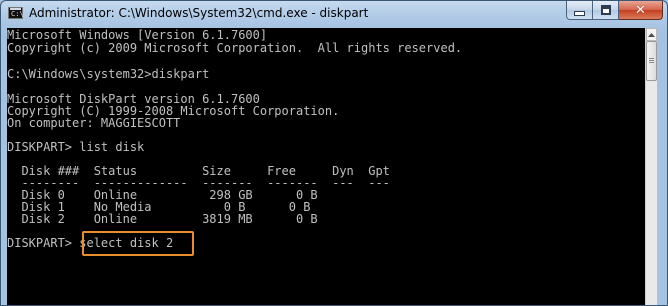  I want to click on console-line: Disk 2 Online 3819 MB 0 B, so click(162, 219).